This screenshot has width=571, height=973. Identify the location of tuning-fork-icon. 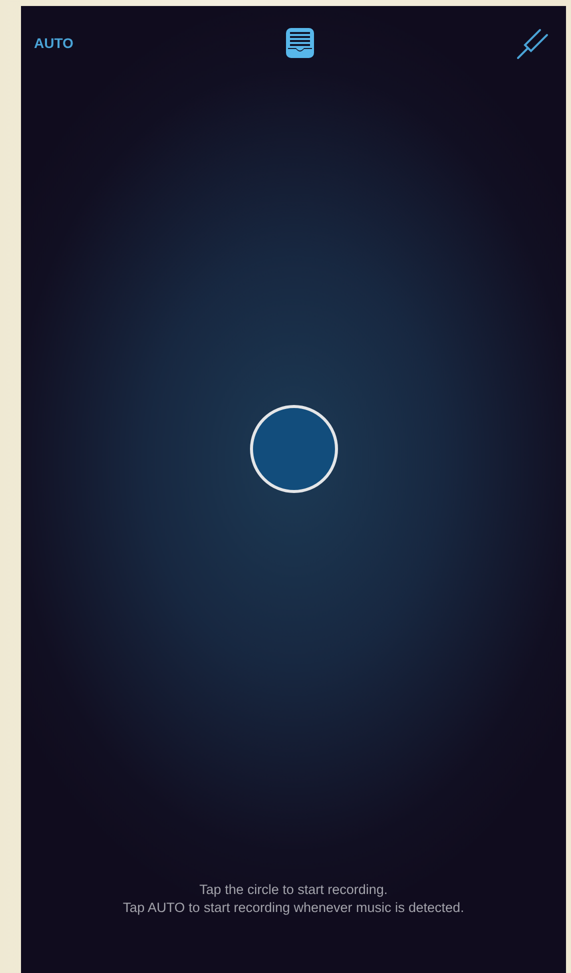
(533, 43).